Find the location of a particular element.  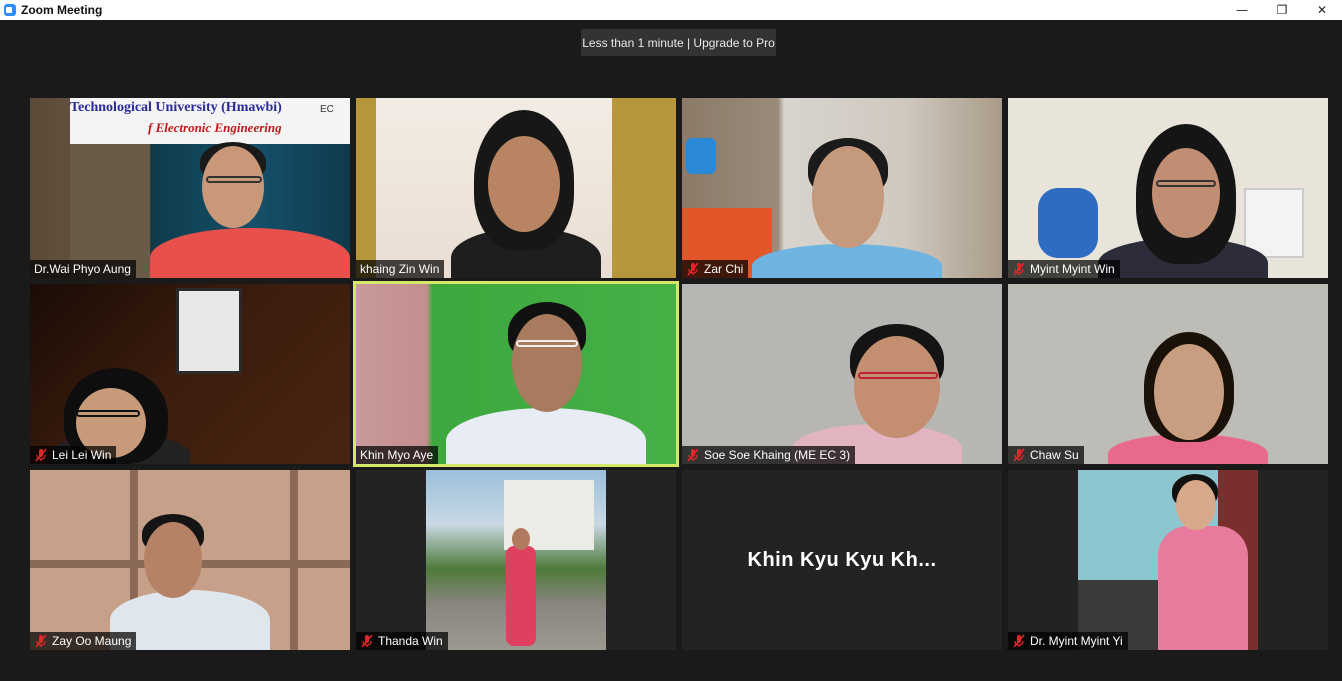

zoom-app-icon is located at coordinates (10, 10).